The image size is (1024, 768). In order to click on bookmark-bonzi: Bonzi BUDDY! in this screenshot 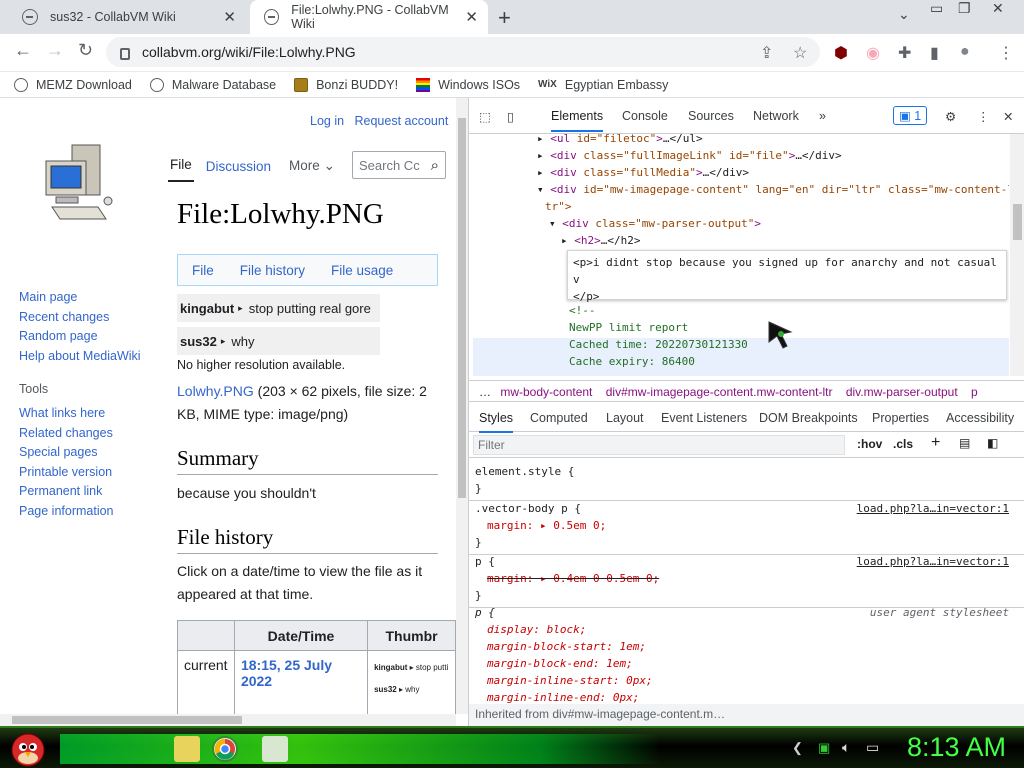, I will do `click(346, 84)`.